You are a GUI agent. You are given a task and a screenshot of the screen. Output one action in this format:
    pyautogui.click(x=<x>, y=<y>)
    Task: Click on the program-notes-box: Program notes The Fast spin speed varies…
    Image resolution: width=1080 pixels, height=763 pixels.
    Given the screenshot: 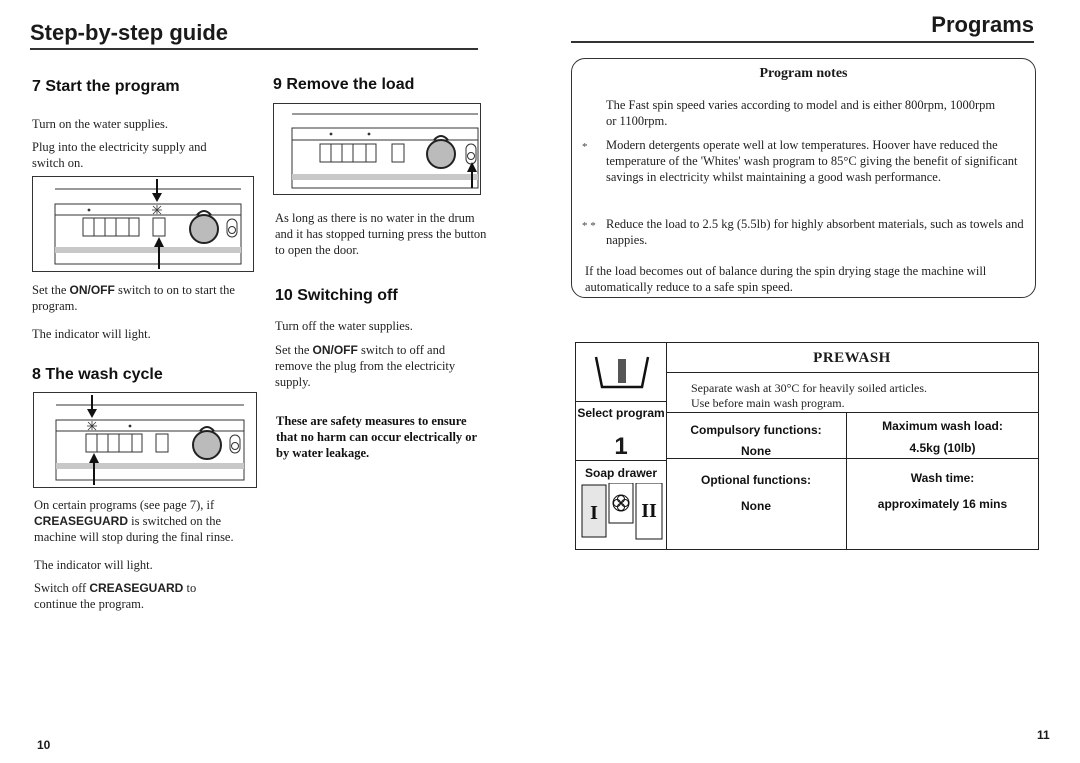 What is the action you would take?
    pyautogui.click(x=803, y=178)
    